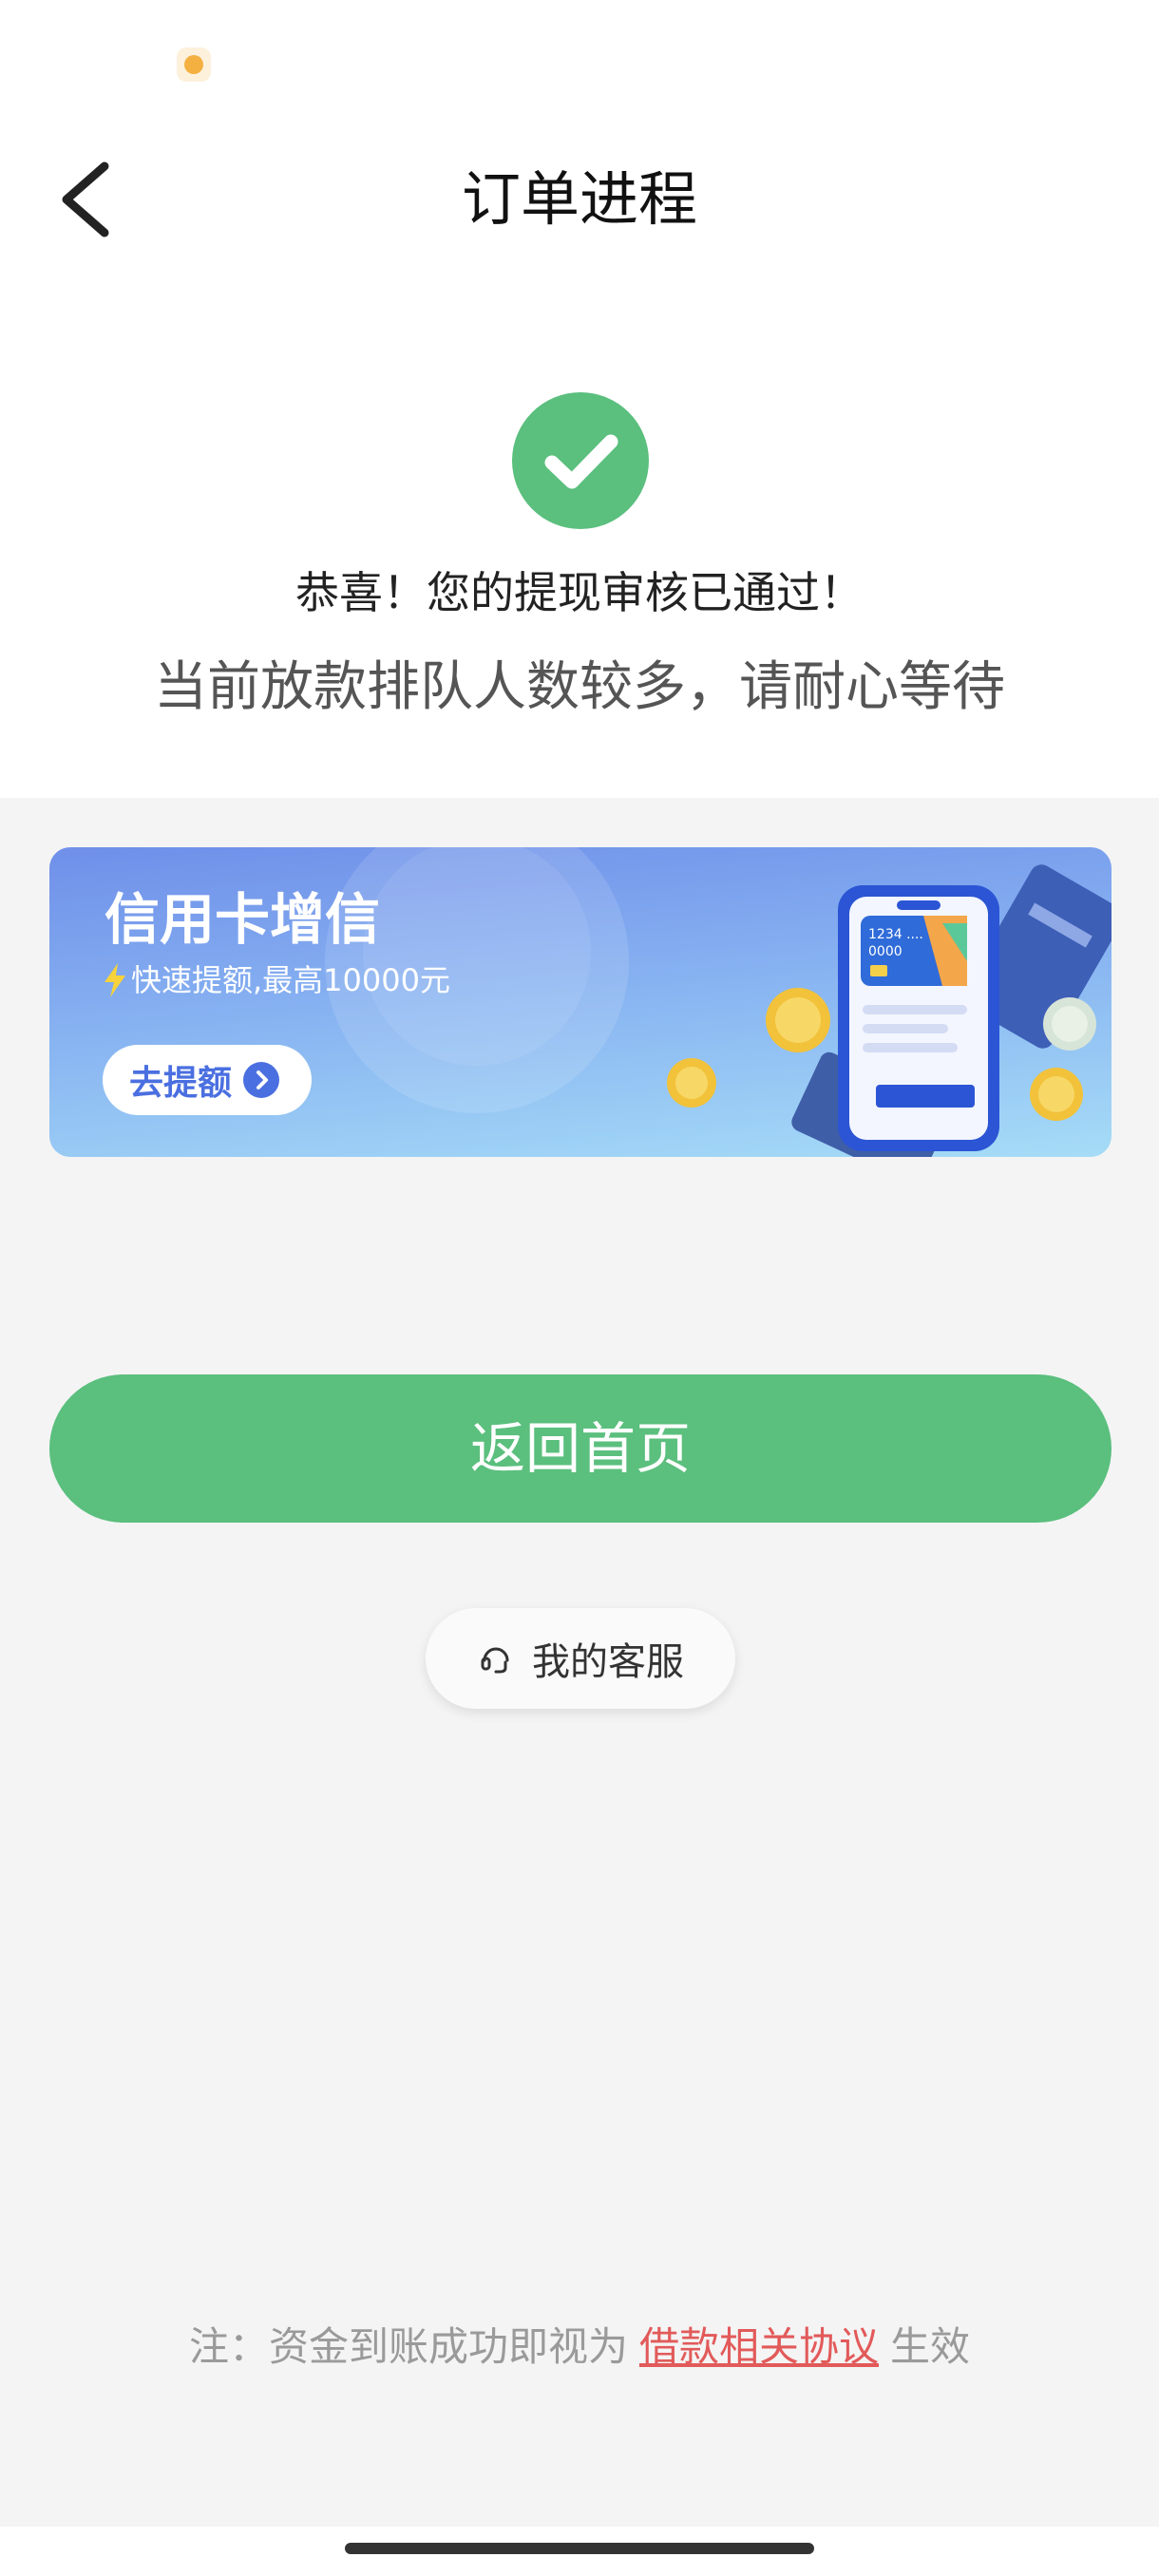  What do you see at coordinates (579, 592) in the screenshot?
I see `approval-message: 恭喜！您的提现审核已通过！` at bounding box center [579, 592].